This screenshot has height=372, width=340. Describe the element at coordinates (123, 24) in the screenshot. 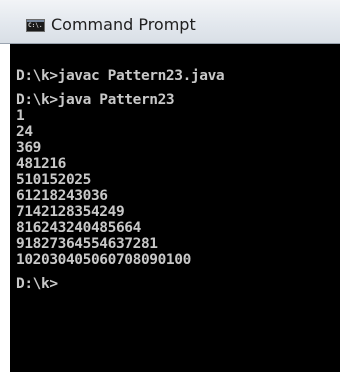

I see `window-title: Command Prompt` at that location.